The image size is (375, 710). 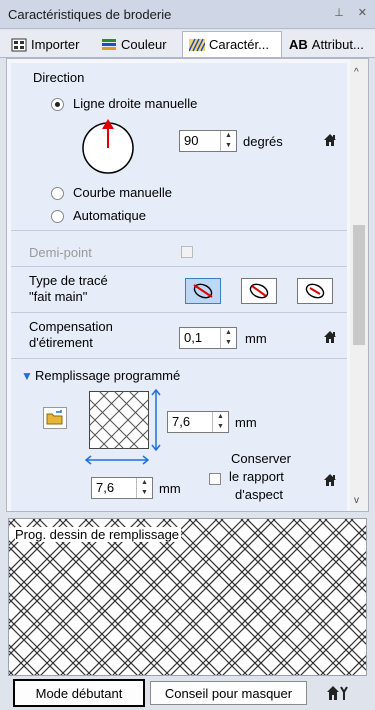 I want to click on direction-dial, so click(x=108, y=146).